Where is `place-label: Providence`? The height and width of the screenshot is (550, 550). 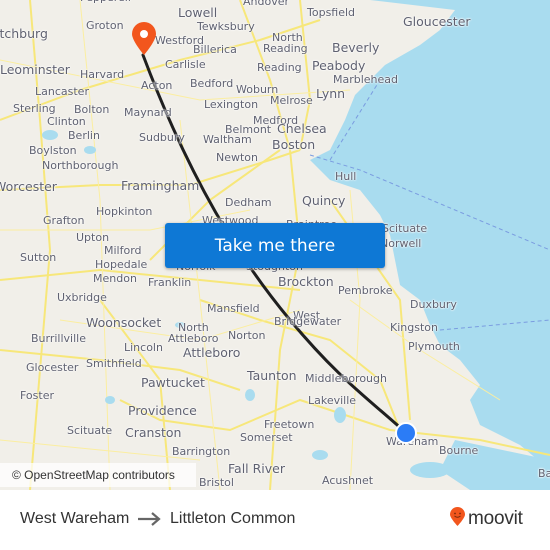
place-label: Providence is located at coordinates (162, 410).